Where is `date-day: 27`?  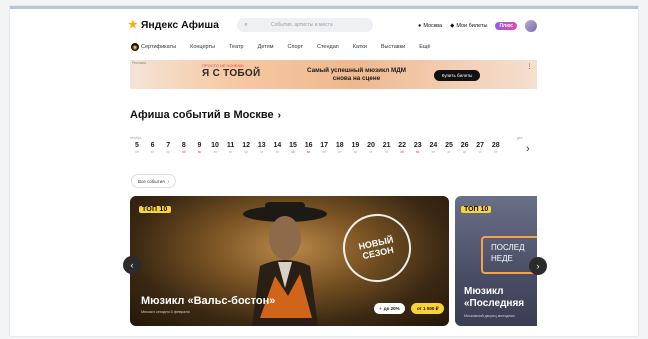 date-day: 27 is located at coordinates (480, 145).